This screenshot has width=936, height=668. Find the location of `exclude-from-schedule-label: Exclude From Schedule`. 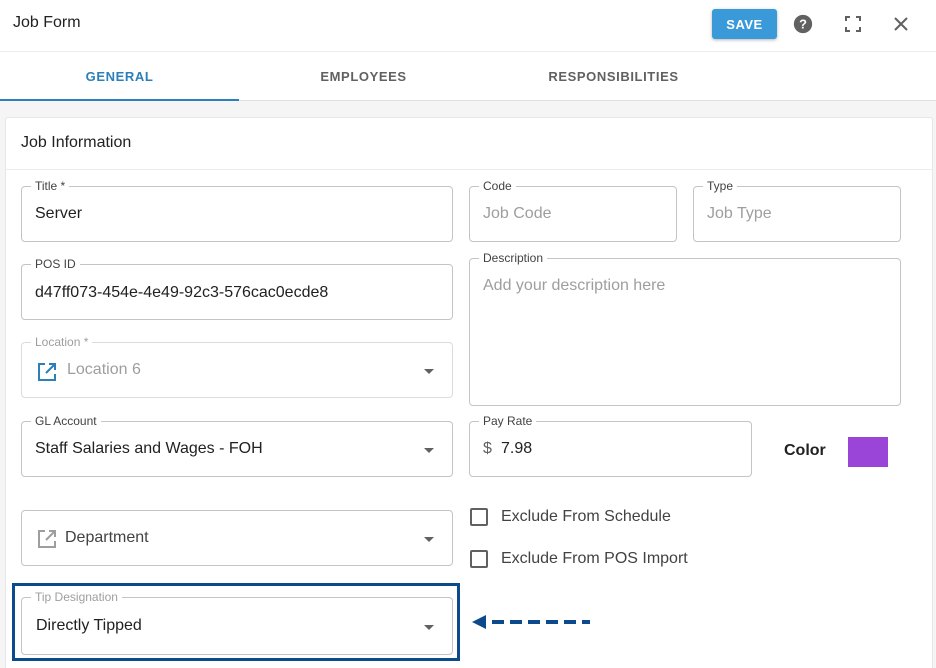

exclude-from-schedule-label: Exclude From Schedule is located at coordinates (586, 516).